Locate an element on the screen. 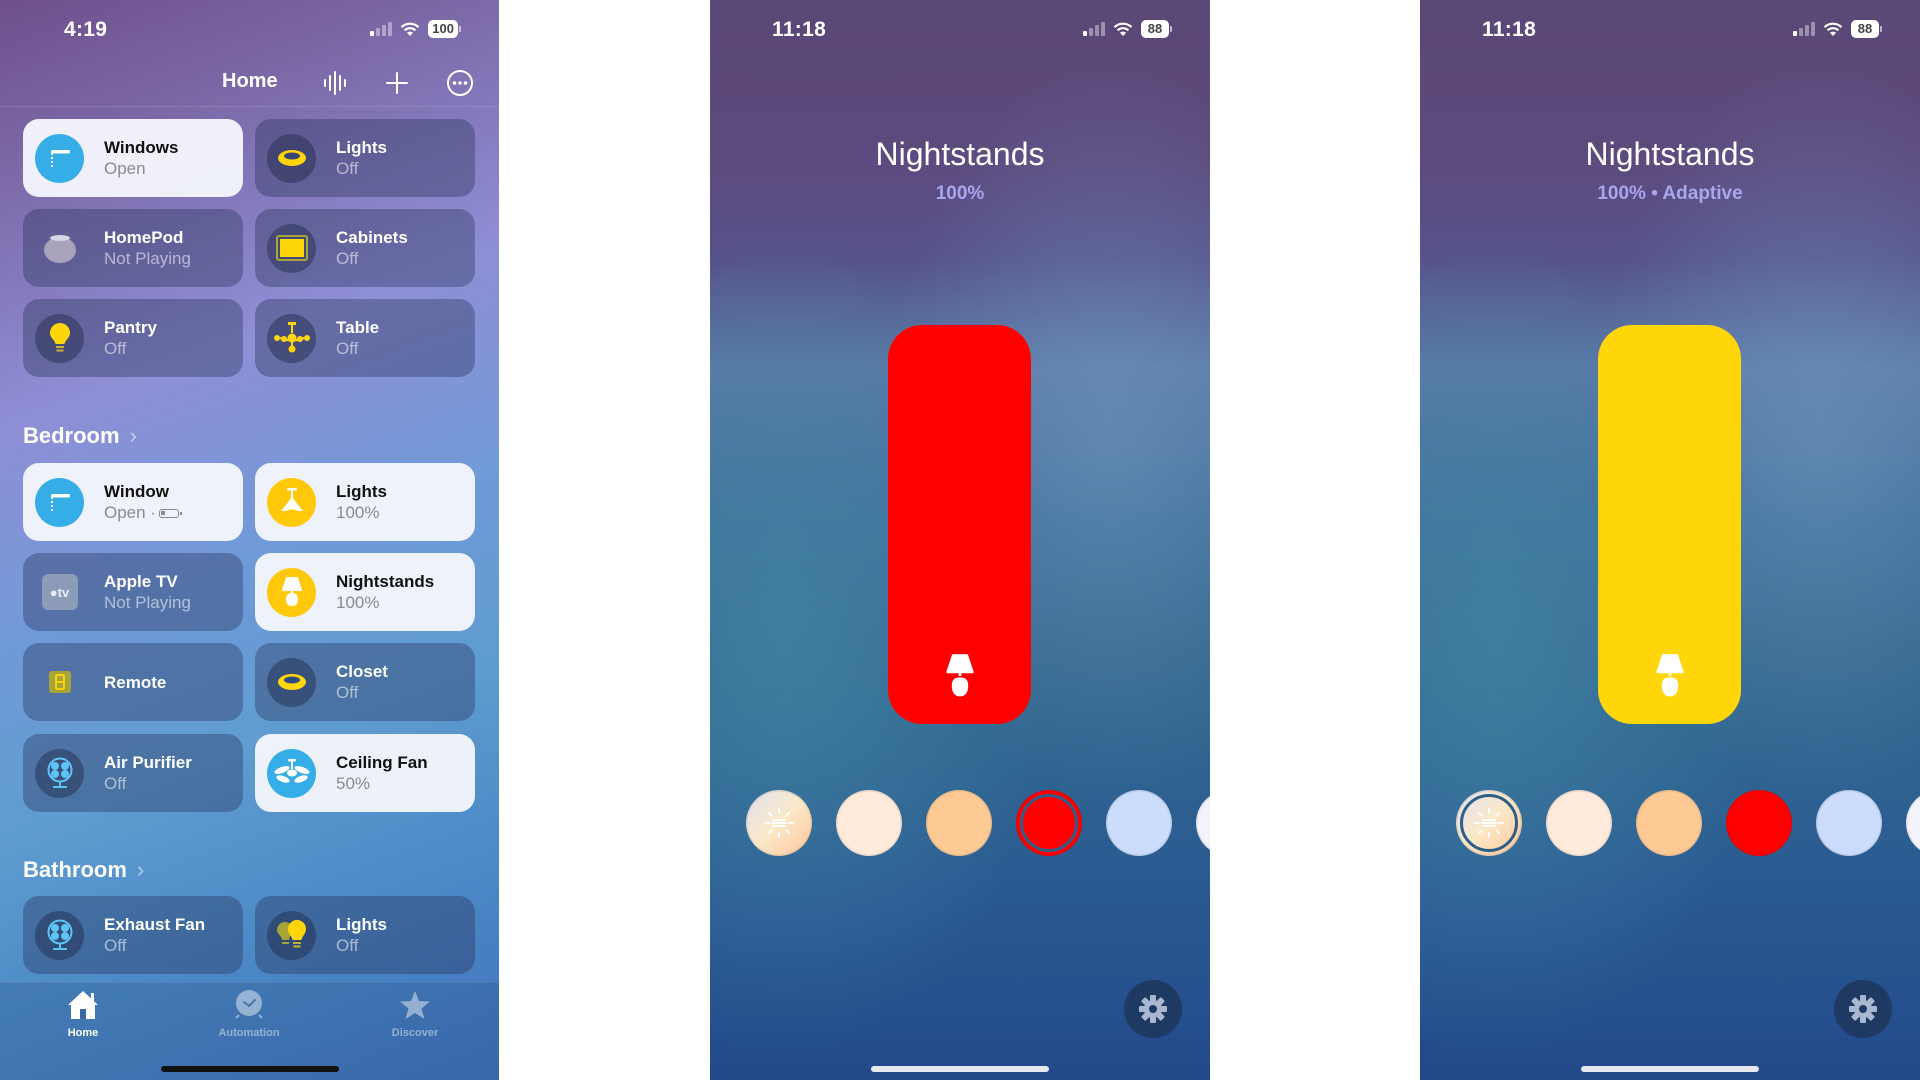 This screenshot has width=1920, height=1080. lightbulb-icon is located at coordinates (59, 338).